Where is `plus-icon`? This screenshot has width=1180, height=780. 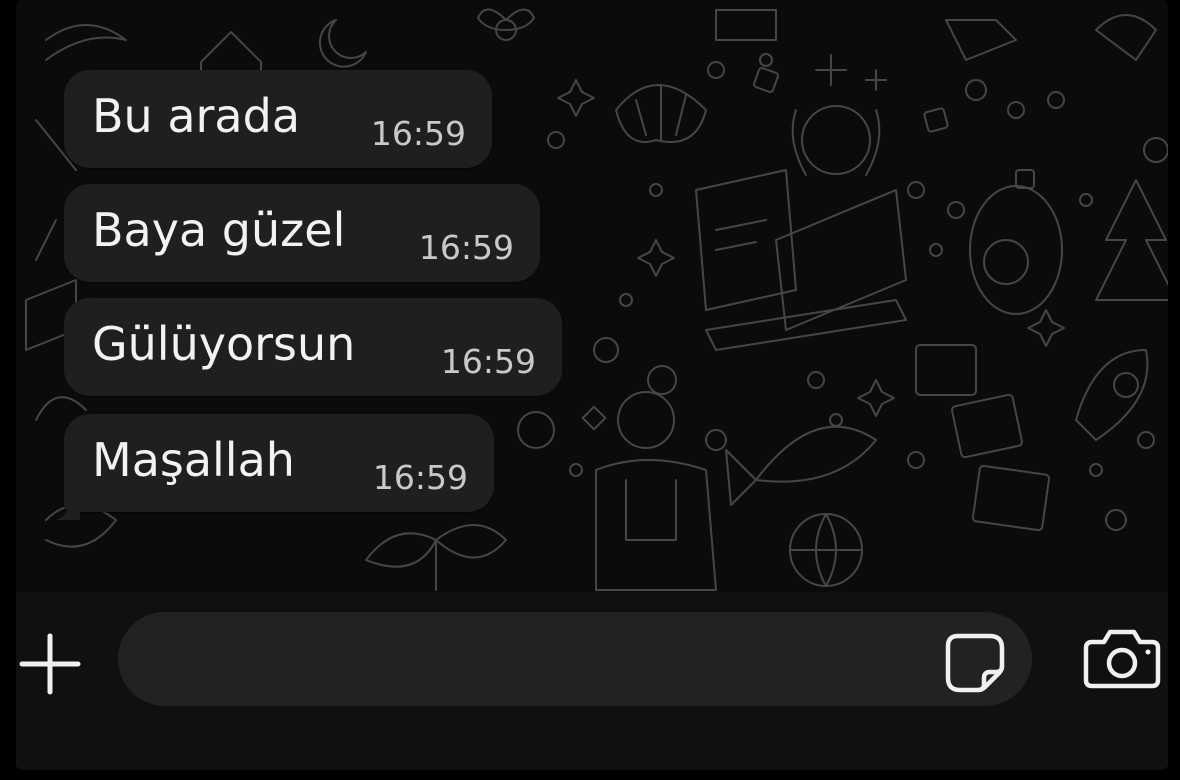 plus-icon is located at coordinates (50, 664).